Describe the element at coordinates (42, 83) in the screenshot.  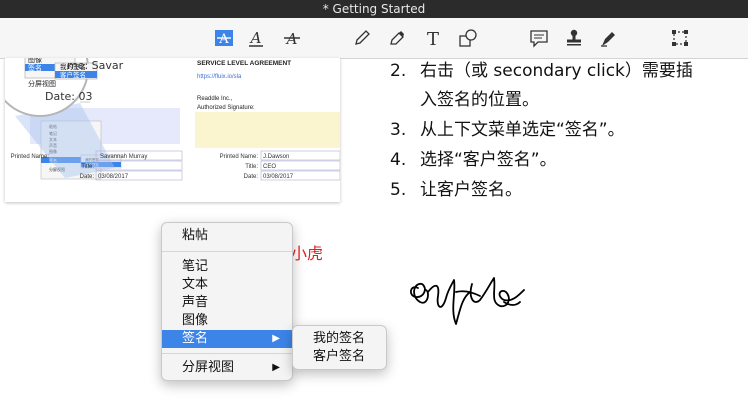
I see `magnifier-menu-item: 分屏视图` at that location.